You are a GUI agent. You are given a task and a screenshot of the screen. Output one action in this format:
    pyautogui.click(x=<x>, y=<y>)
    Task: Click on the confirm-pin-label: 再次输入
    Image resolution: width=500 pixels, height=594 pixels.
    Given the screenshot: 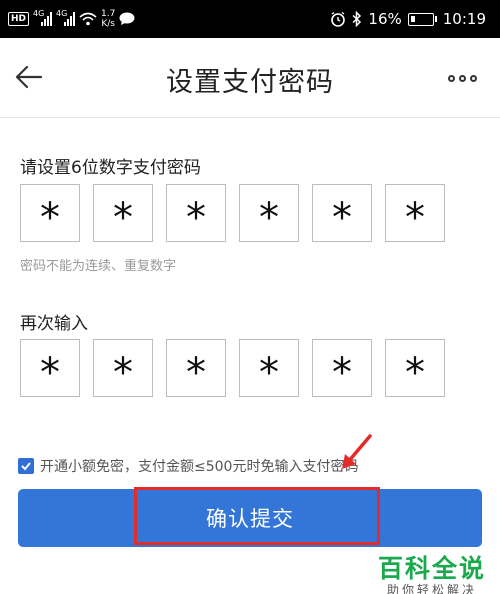 What is the action you would take?
    pyautogui.click(x=54, y=324)
    